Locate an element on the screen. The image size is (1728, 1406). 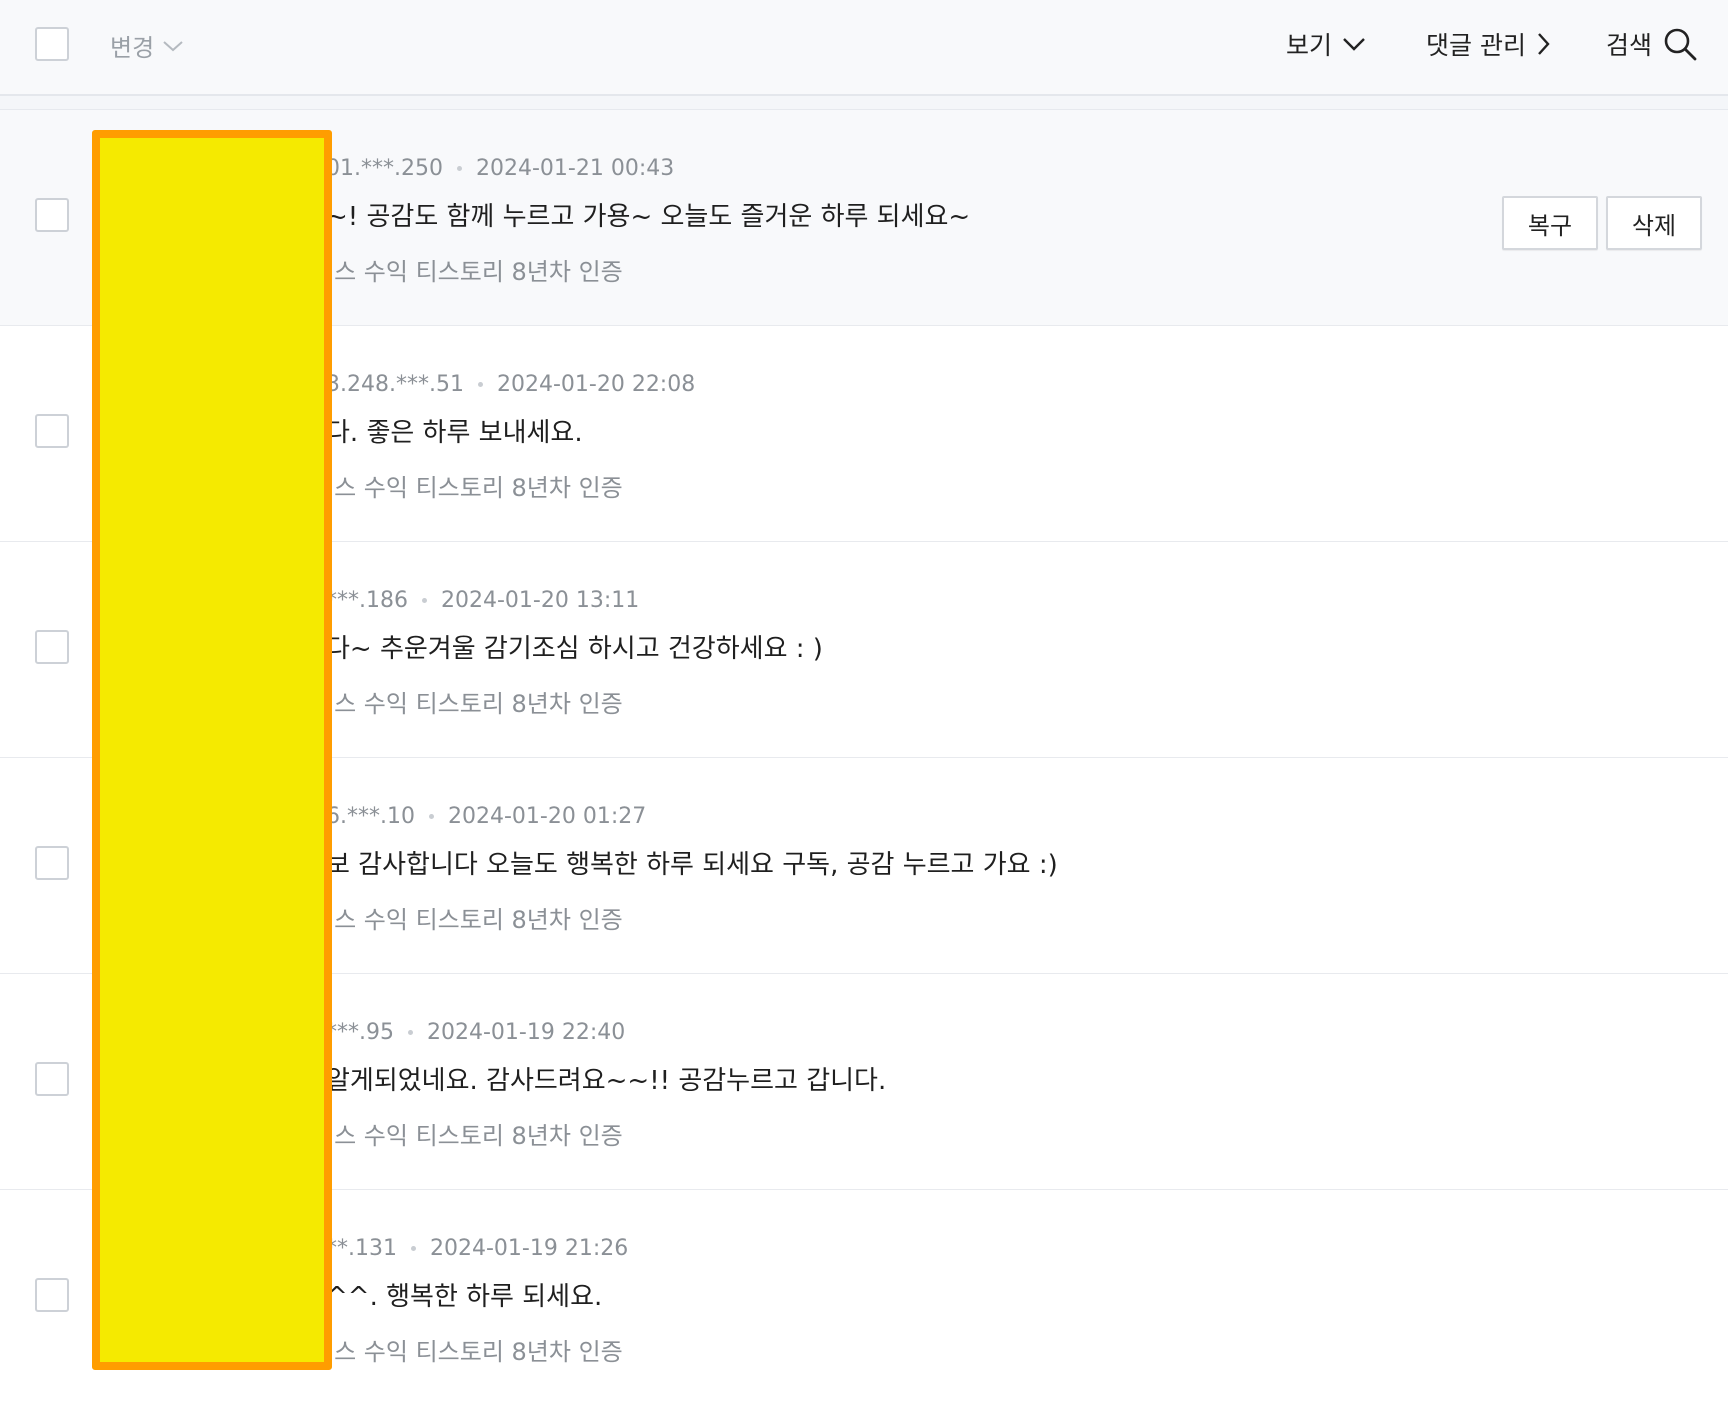
view-label: 보기 is located at coordinates (1309, 45).